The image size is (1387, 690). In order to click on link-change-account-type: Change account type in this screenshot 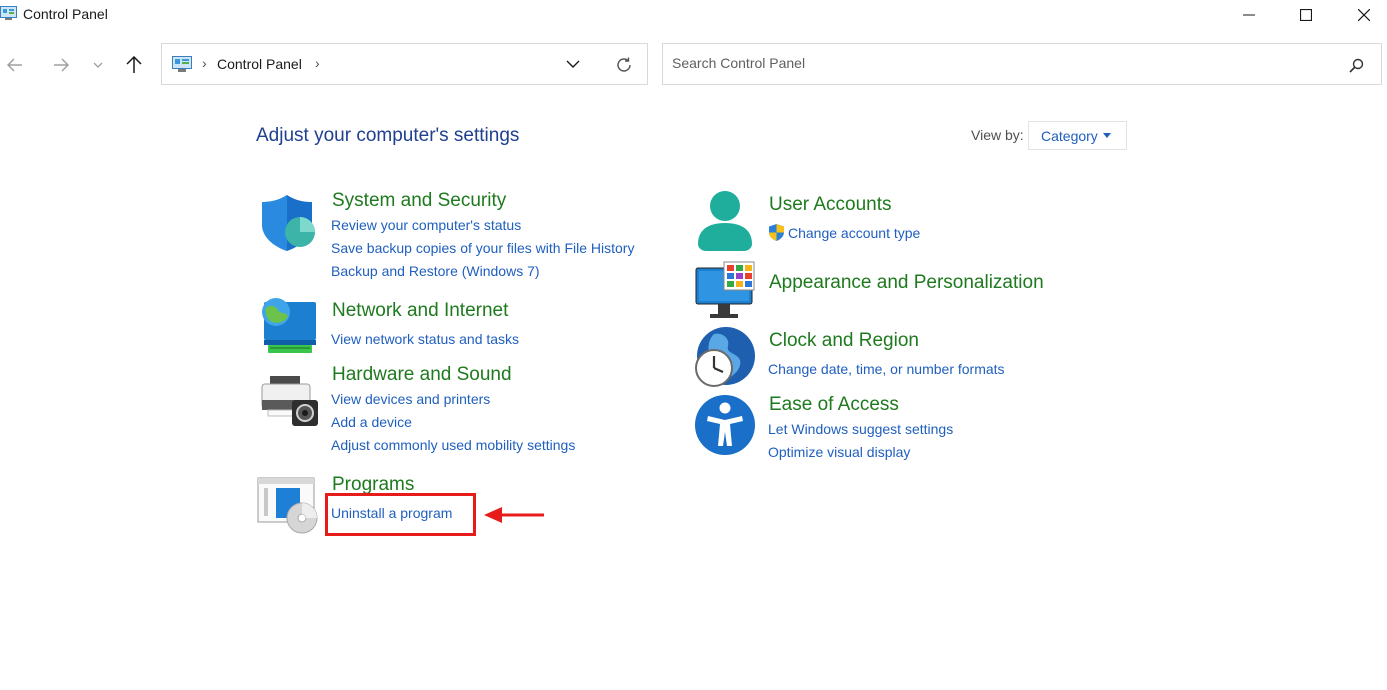, I will do `click(854, 233)`.